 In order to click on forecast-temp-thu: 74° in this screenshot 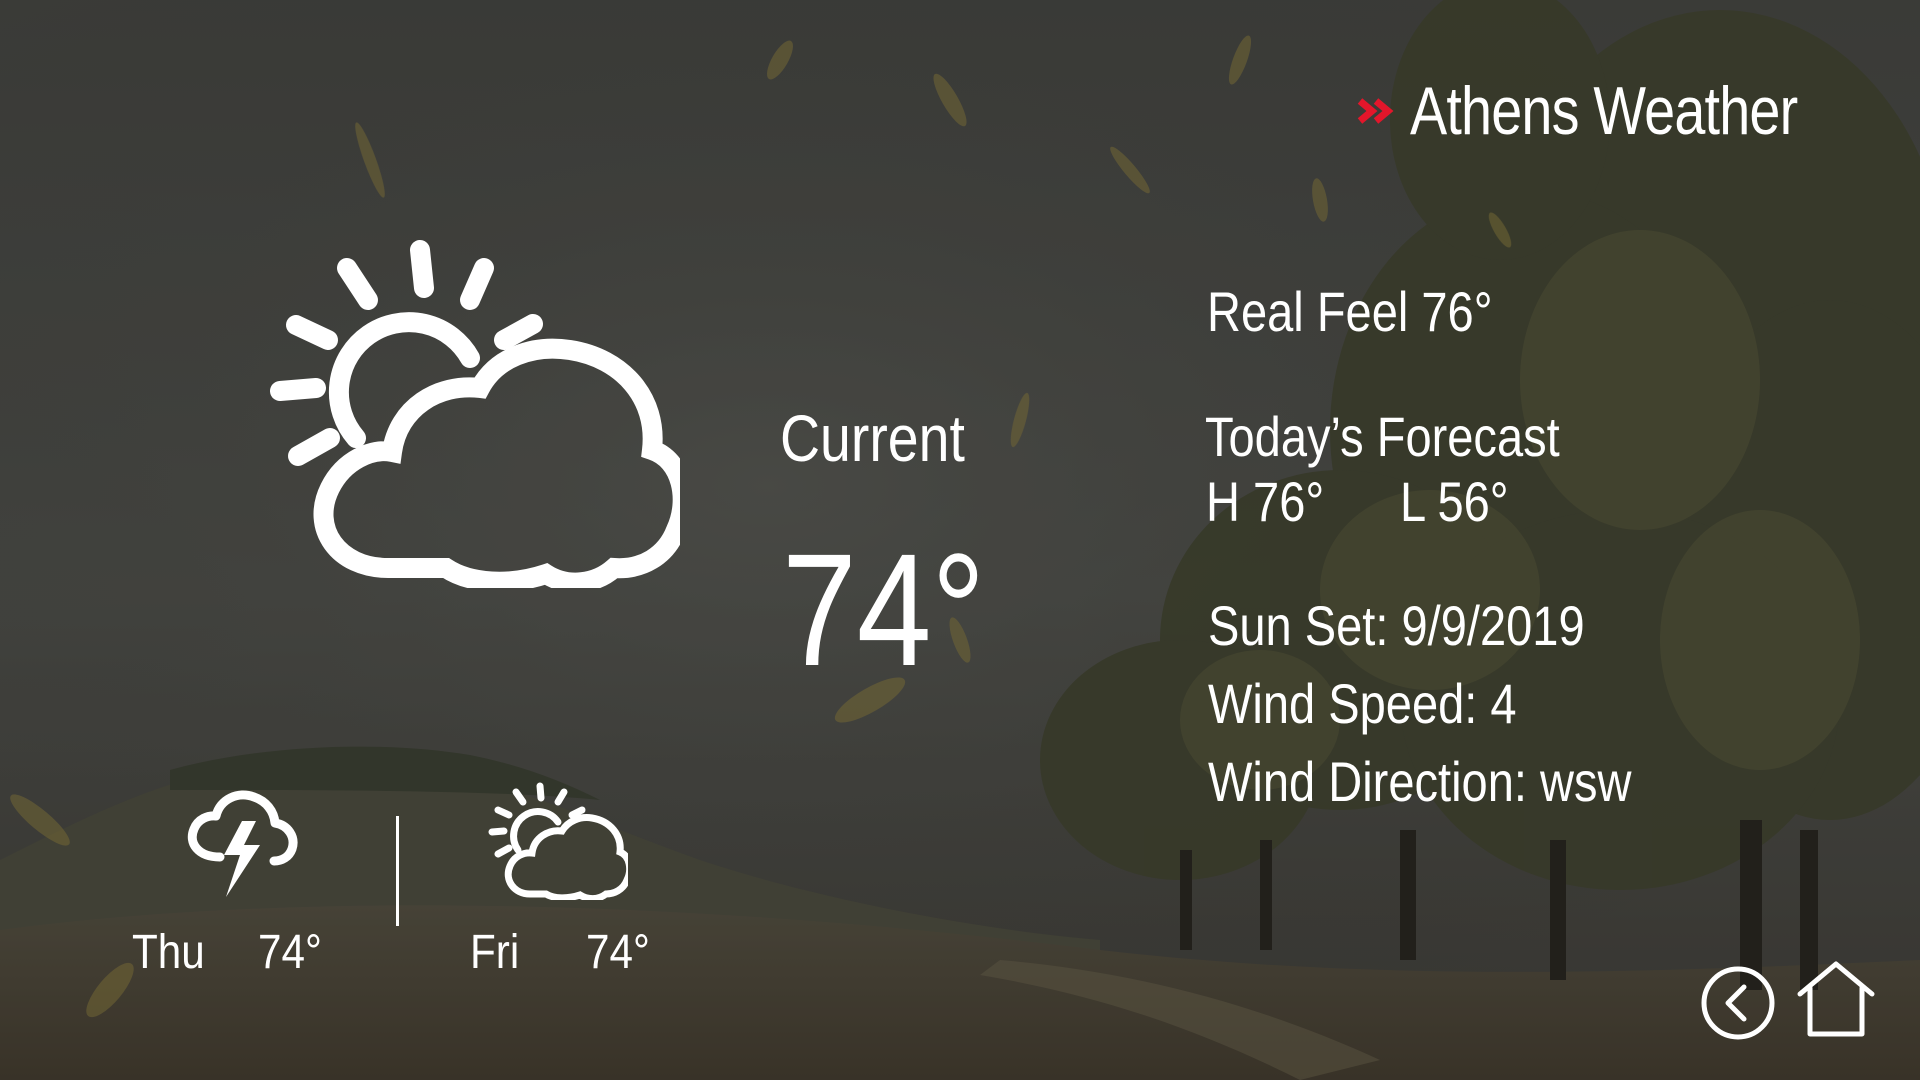, I will do `click(290, 952)`.